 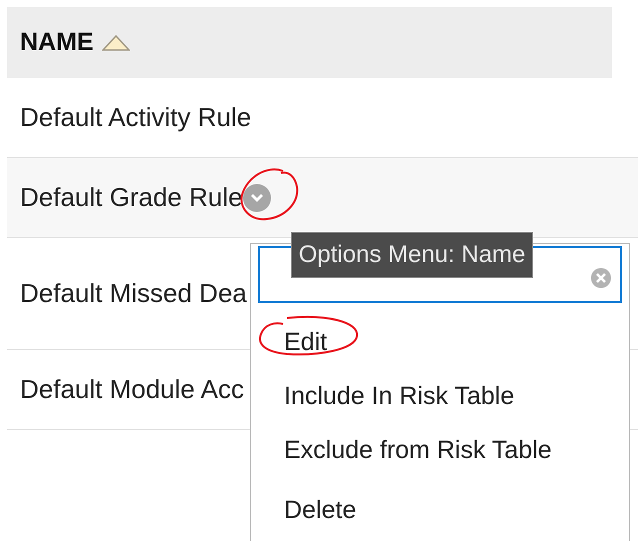 I want to click on options-button, so click(x=256, y=198).